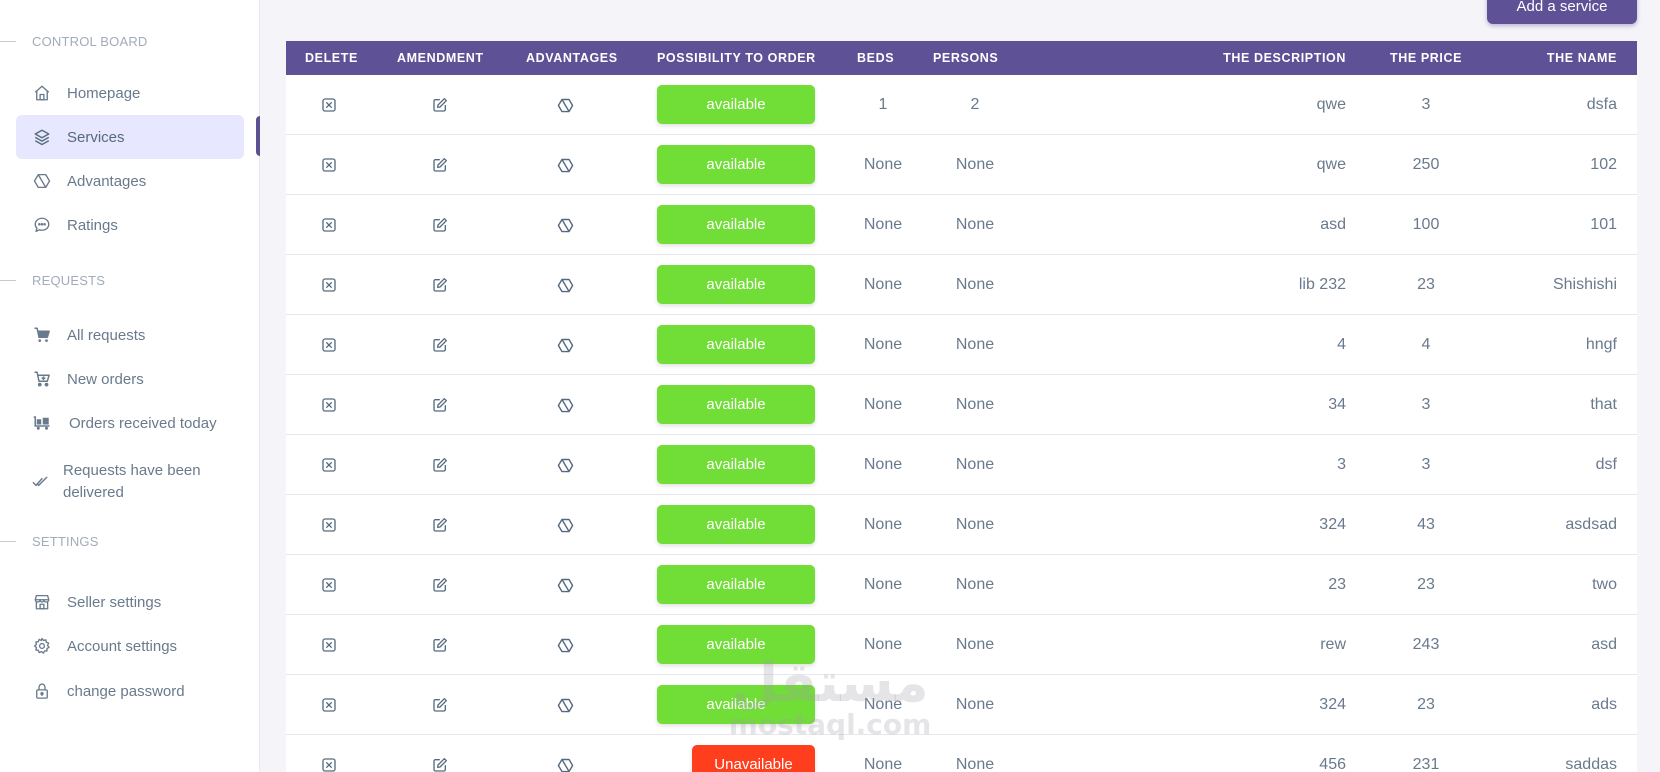 This screenshot has width=1660, height=772. What do you see at coordinates (572, 58) in the screenshot?
I see `header-advantages: ADVANTAGES` at bounding box center [572, 58].